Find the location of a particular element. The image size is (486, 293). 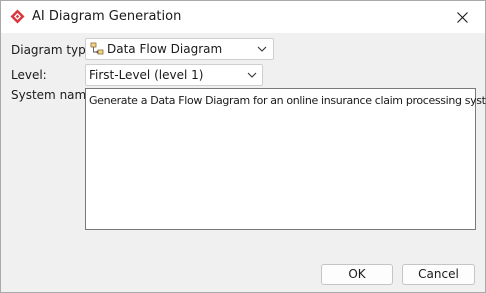

level-label: Level: is located at coordinates (29, 75).